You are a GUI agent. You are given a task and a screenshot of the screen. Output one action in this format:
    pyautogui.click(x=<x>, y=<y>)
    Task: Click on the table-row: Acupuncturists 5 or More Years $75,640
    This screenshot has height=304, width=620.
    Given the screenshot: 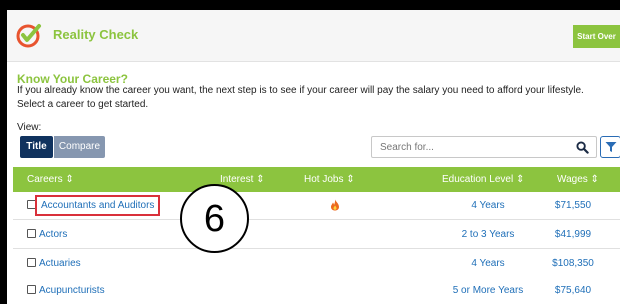 What is the action you would take?
    pyautogui.click(x=316, y=290)
    